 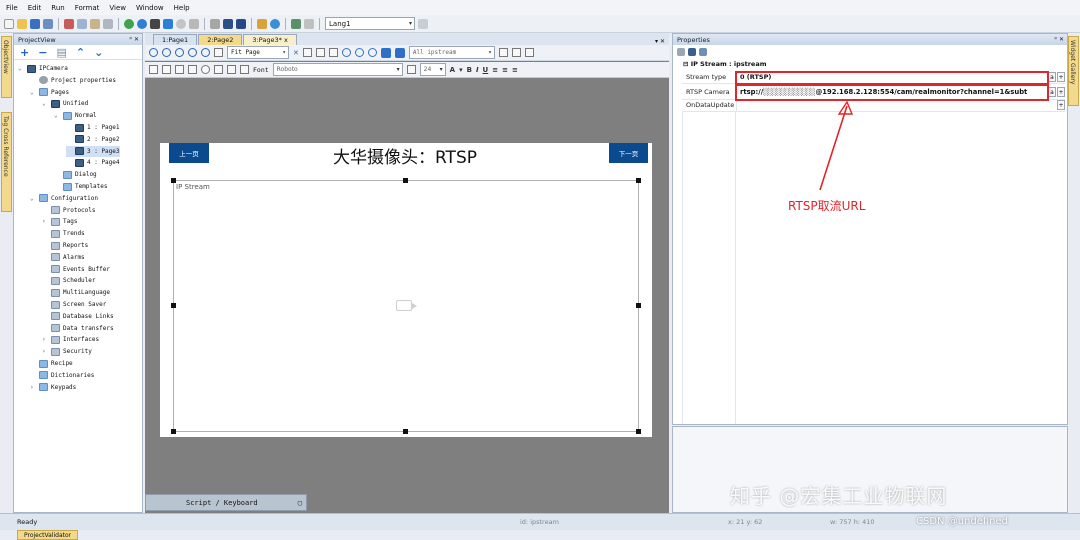 I want to click on close-icon: x, so click(x=286, y=40).